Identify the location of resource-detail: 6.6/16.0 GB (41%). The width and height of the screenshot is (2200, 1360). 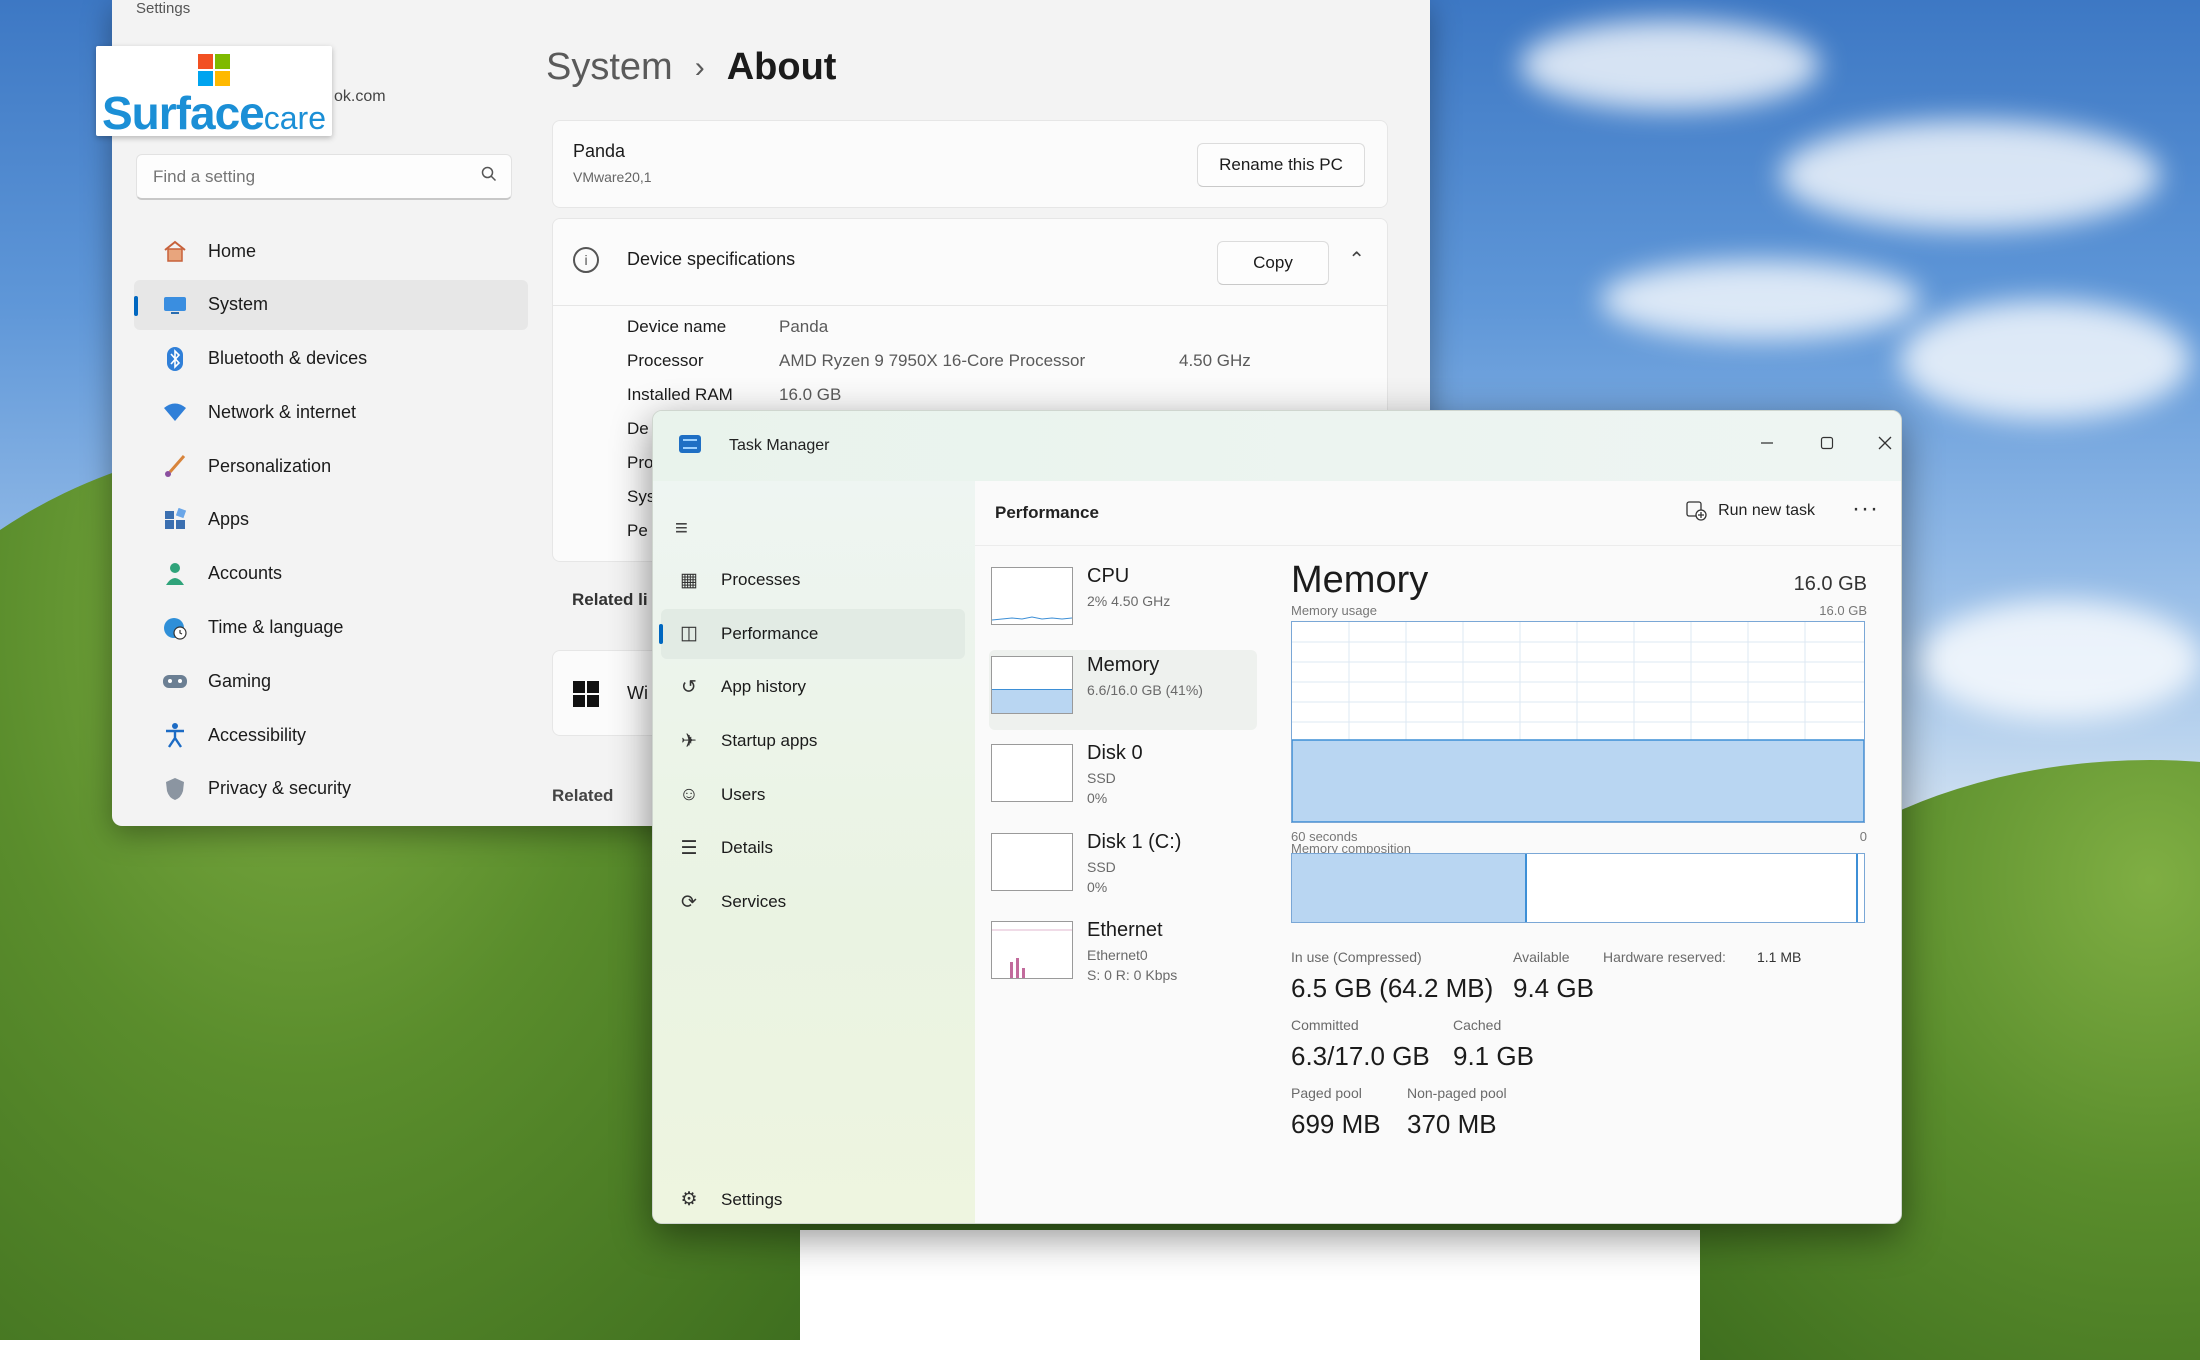
(1145, 689).